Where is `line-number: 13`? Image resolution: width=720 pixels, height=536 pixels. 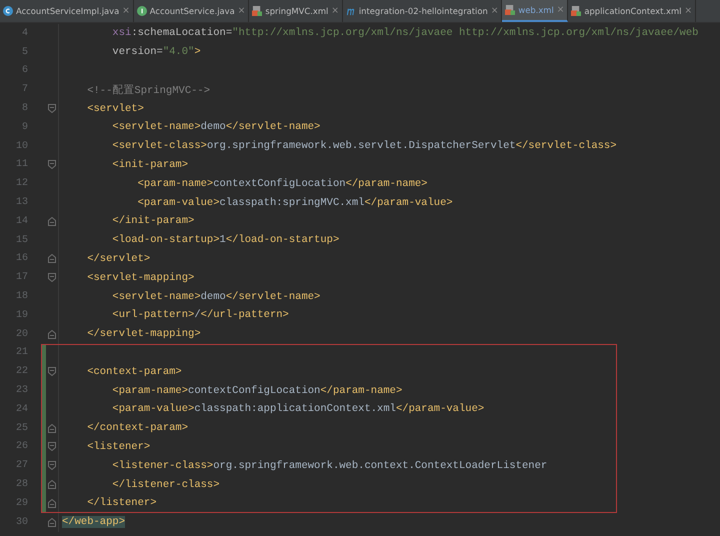 line-number: 13 is located at coordinates (21, 202).